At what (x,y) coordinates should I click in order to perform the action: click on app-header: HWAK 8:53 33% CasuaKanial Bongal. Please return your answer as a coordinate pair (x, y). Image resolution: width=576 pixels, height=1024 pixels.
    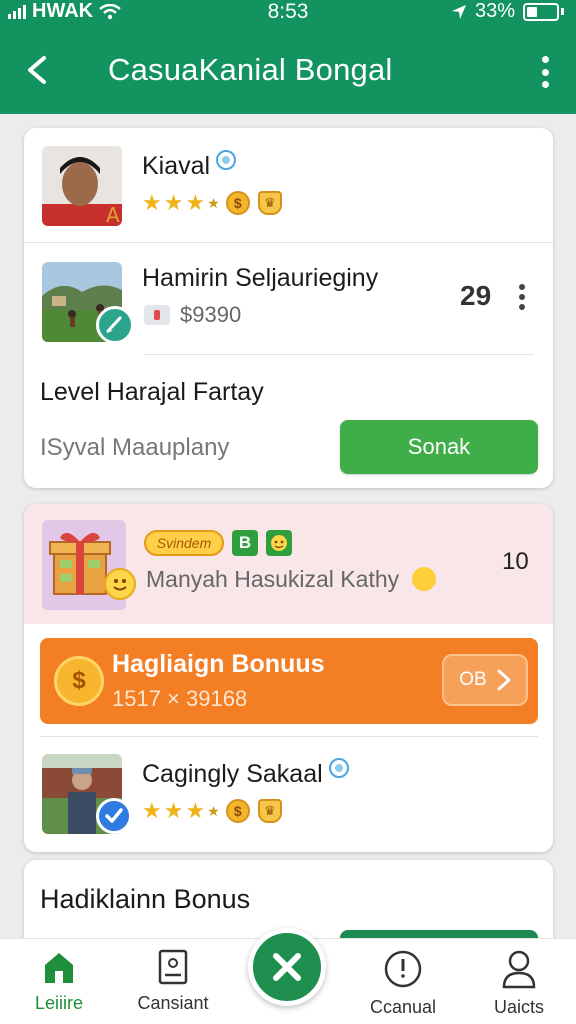
    Looking at the image, I should click on (288, 57).